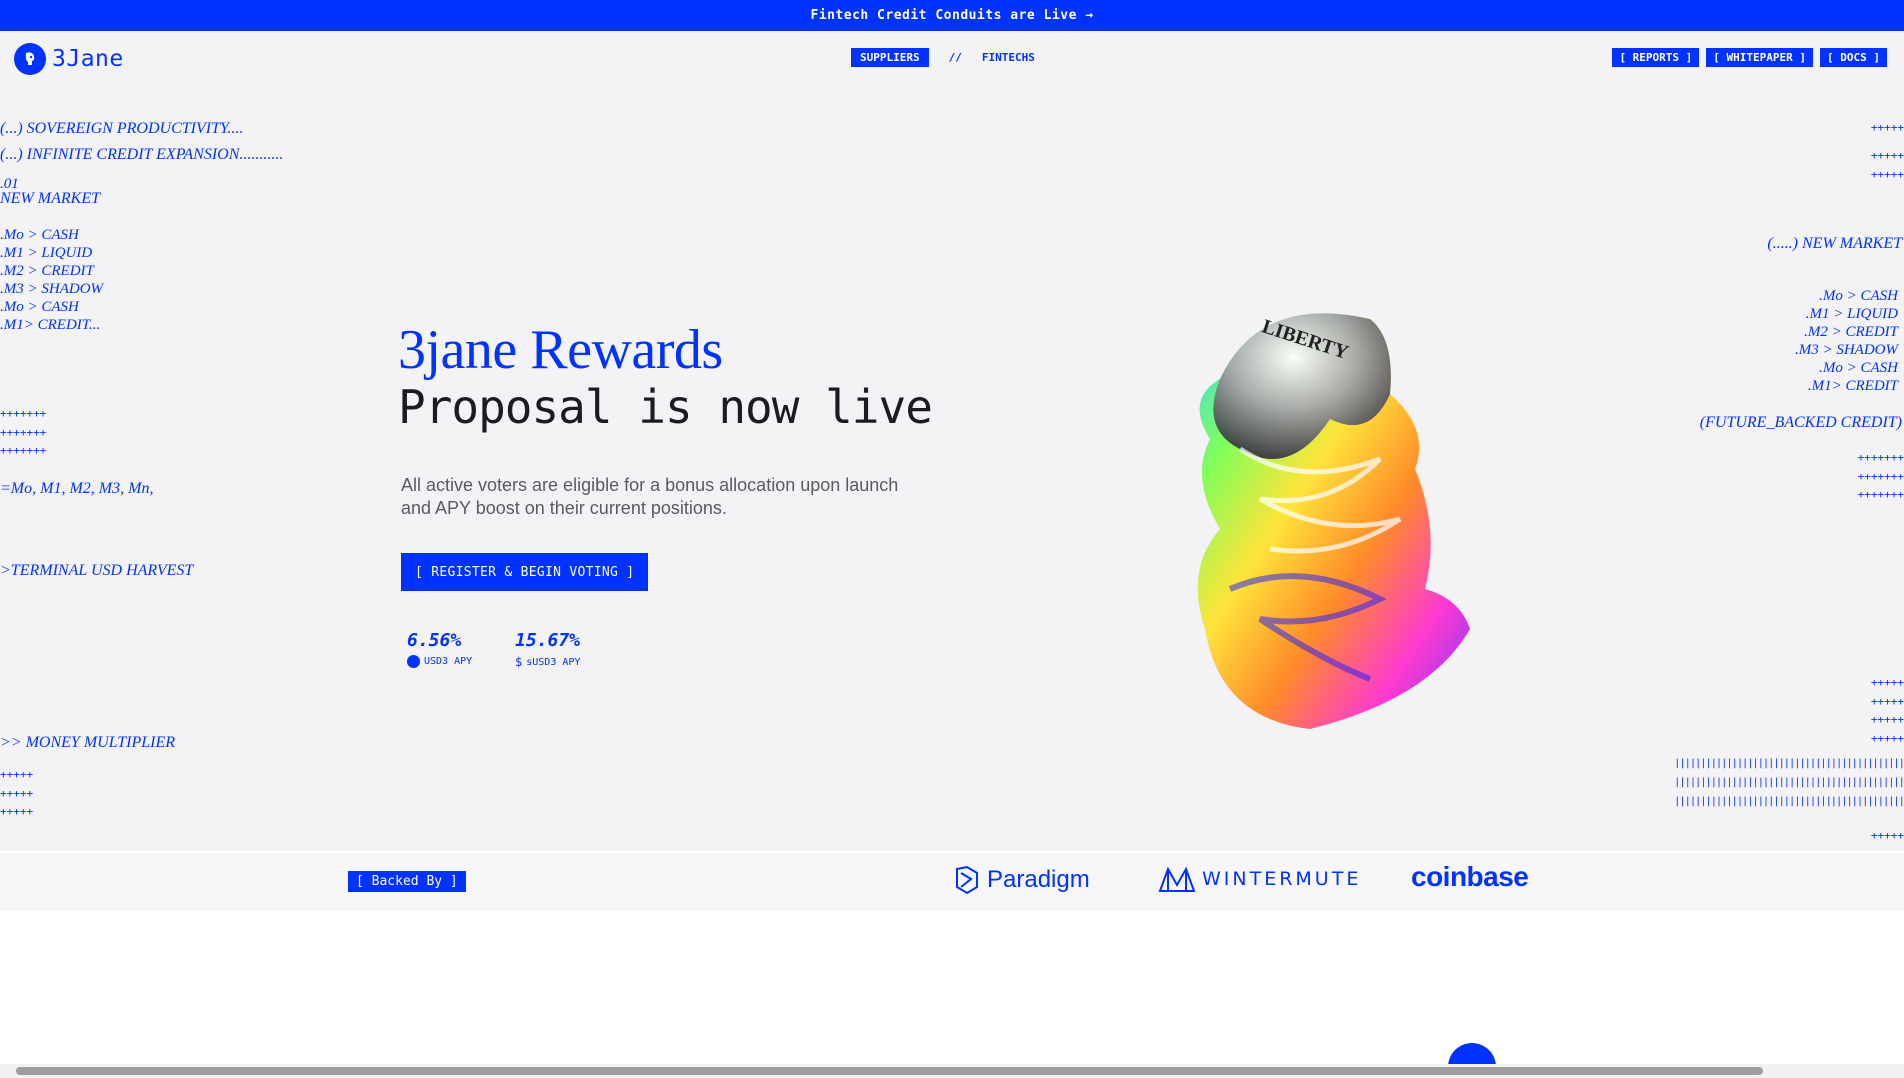  I want to click on usd3-apy-label: USD3 APY, so click(448, 661).